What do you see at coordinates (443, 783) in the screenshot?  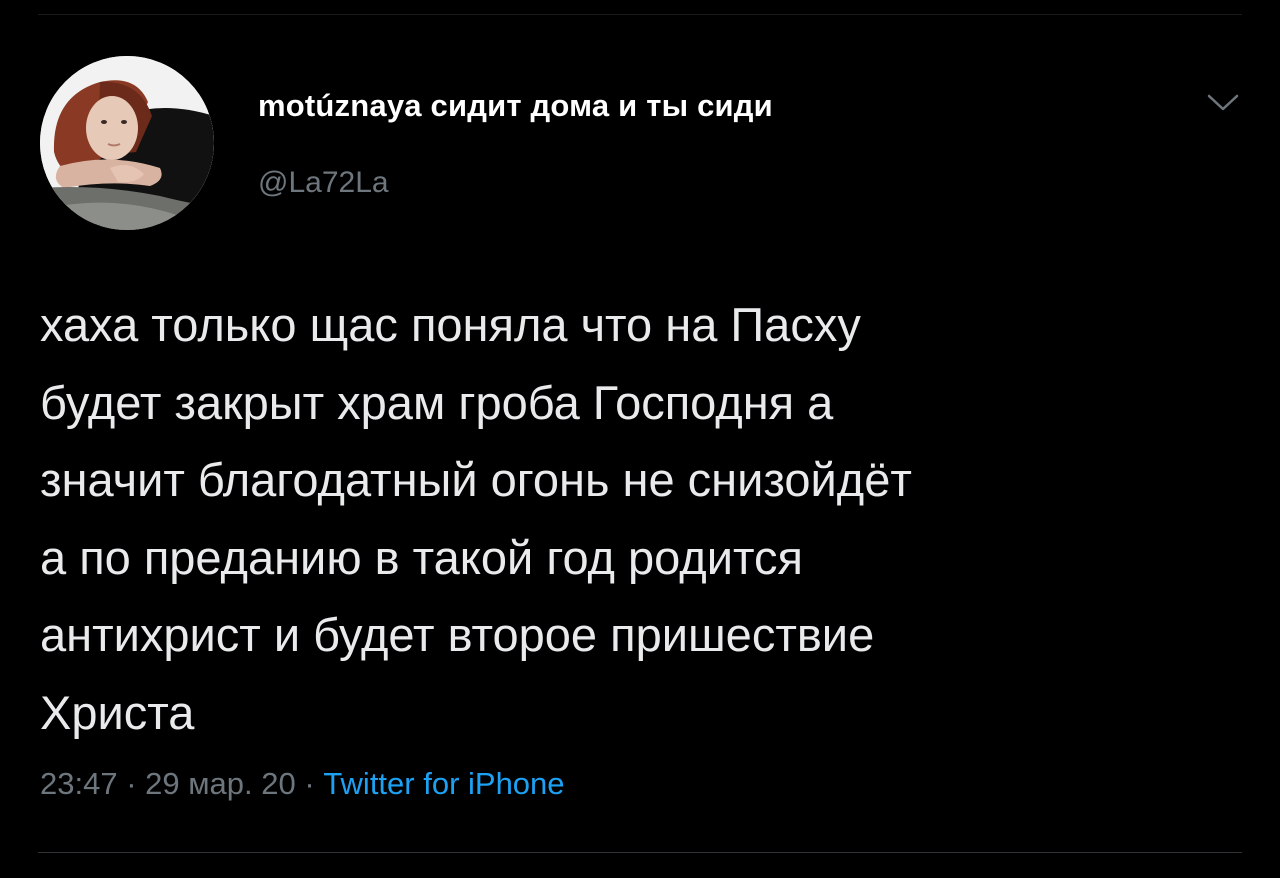 I see `tweet-source-link: Twitter for iPhone` at bounding box center [443, 783].